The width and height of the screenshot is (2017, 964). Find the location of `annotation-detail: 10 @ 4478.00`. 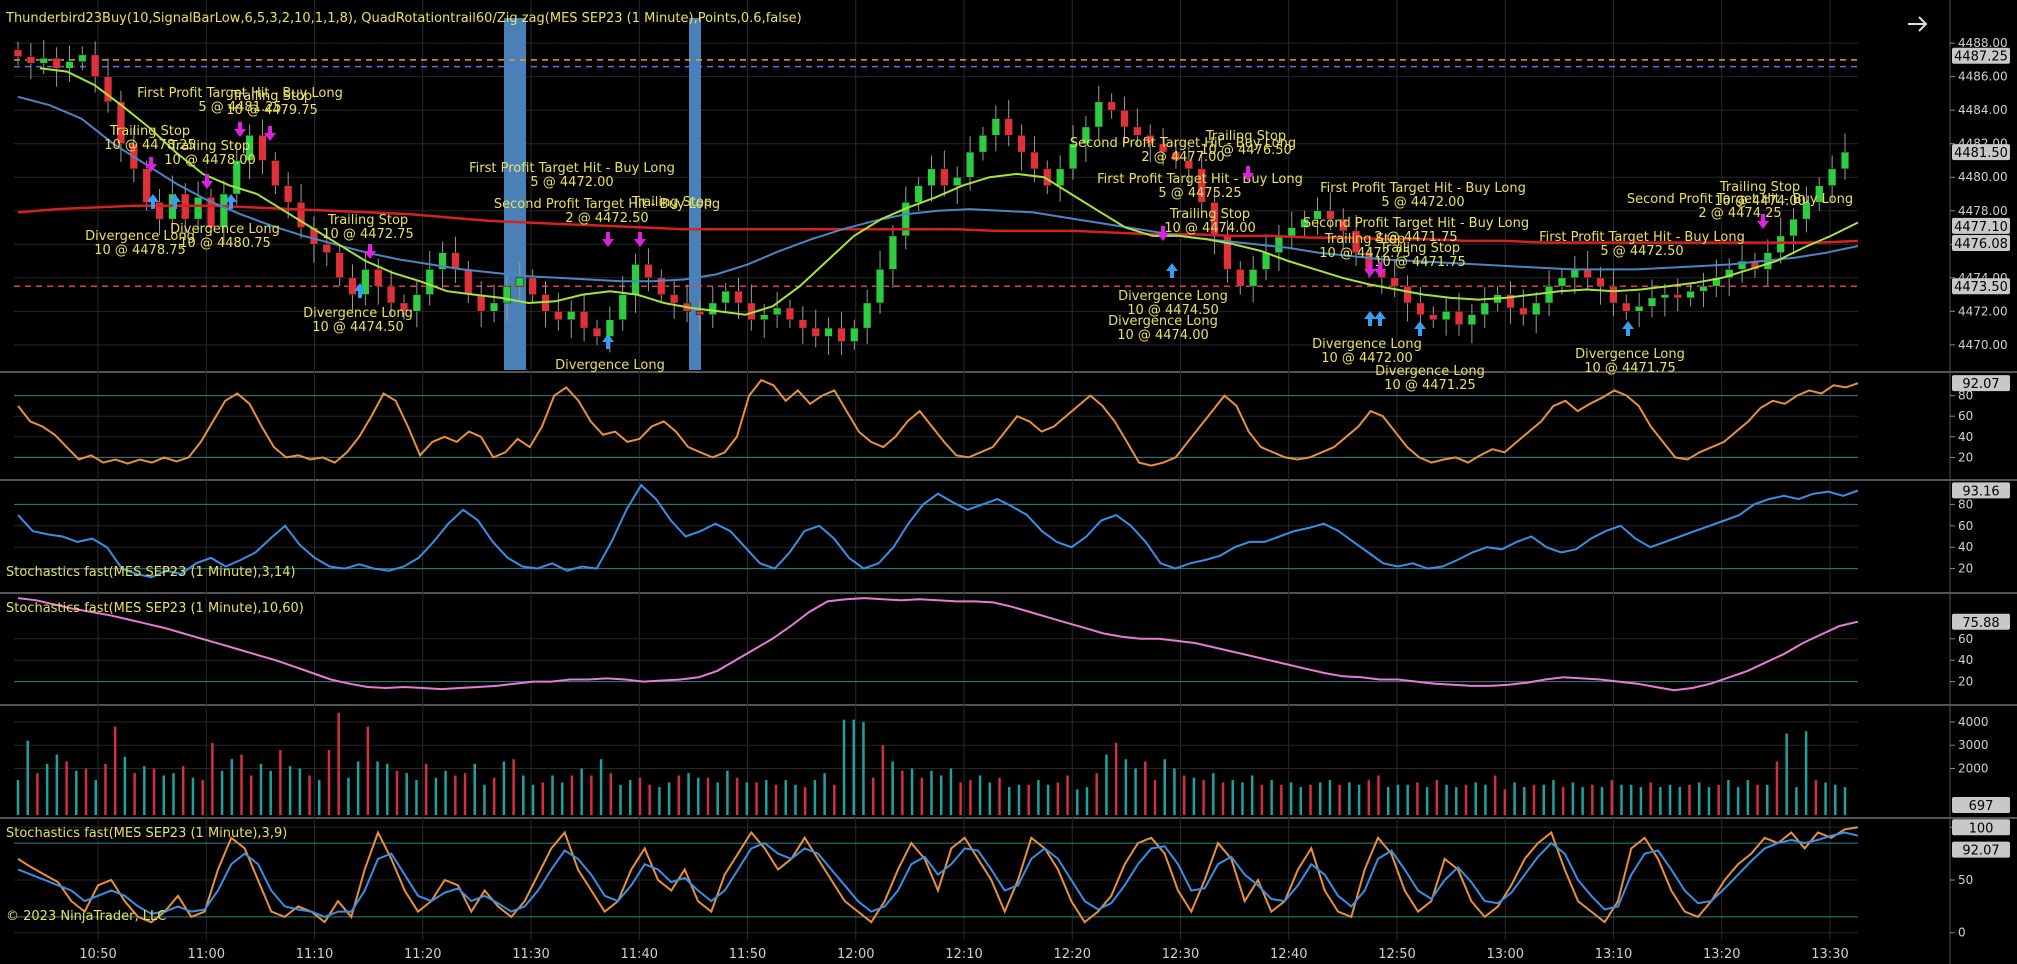

annotation-detail: 10 @ 4478.00 is located at coordinates (210, 160).